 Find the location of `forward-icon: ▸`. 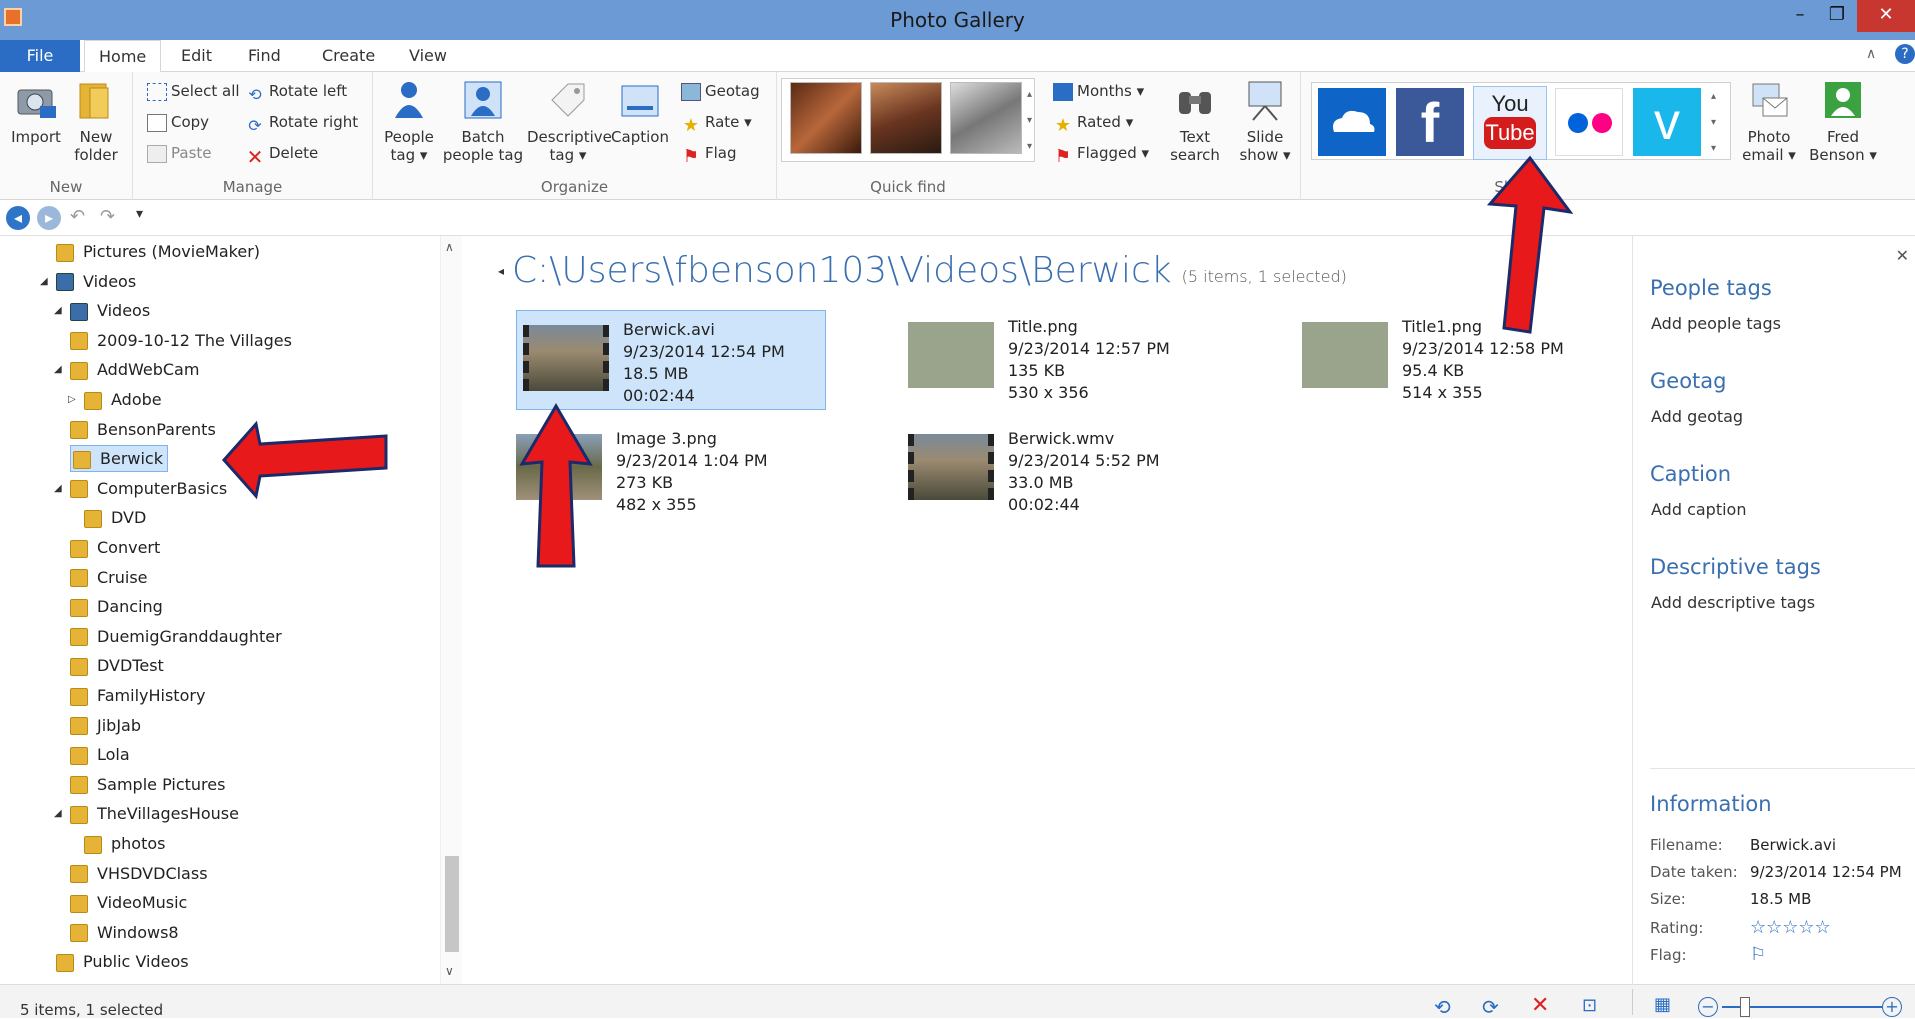

forward-icon: ▸ is located at coordinates (49, 218).